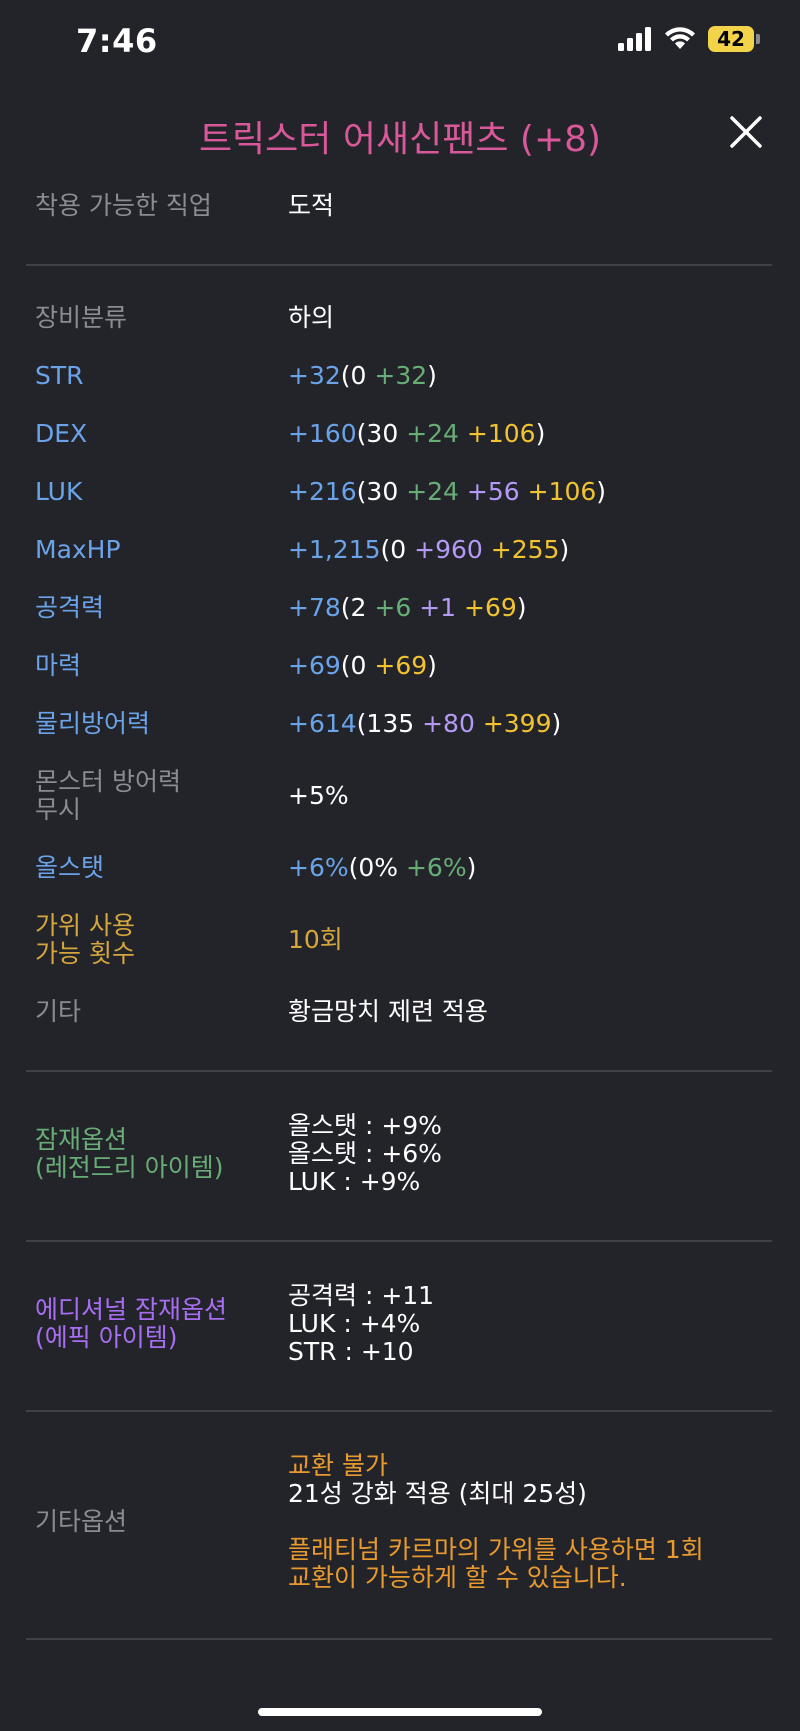 This screenshot has height=1731, width=800. What do you see at coordinates (564, 549) in the screenshot?
I see `maxhp-close: )` at bounding box center [564, 549].